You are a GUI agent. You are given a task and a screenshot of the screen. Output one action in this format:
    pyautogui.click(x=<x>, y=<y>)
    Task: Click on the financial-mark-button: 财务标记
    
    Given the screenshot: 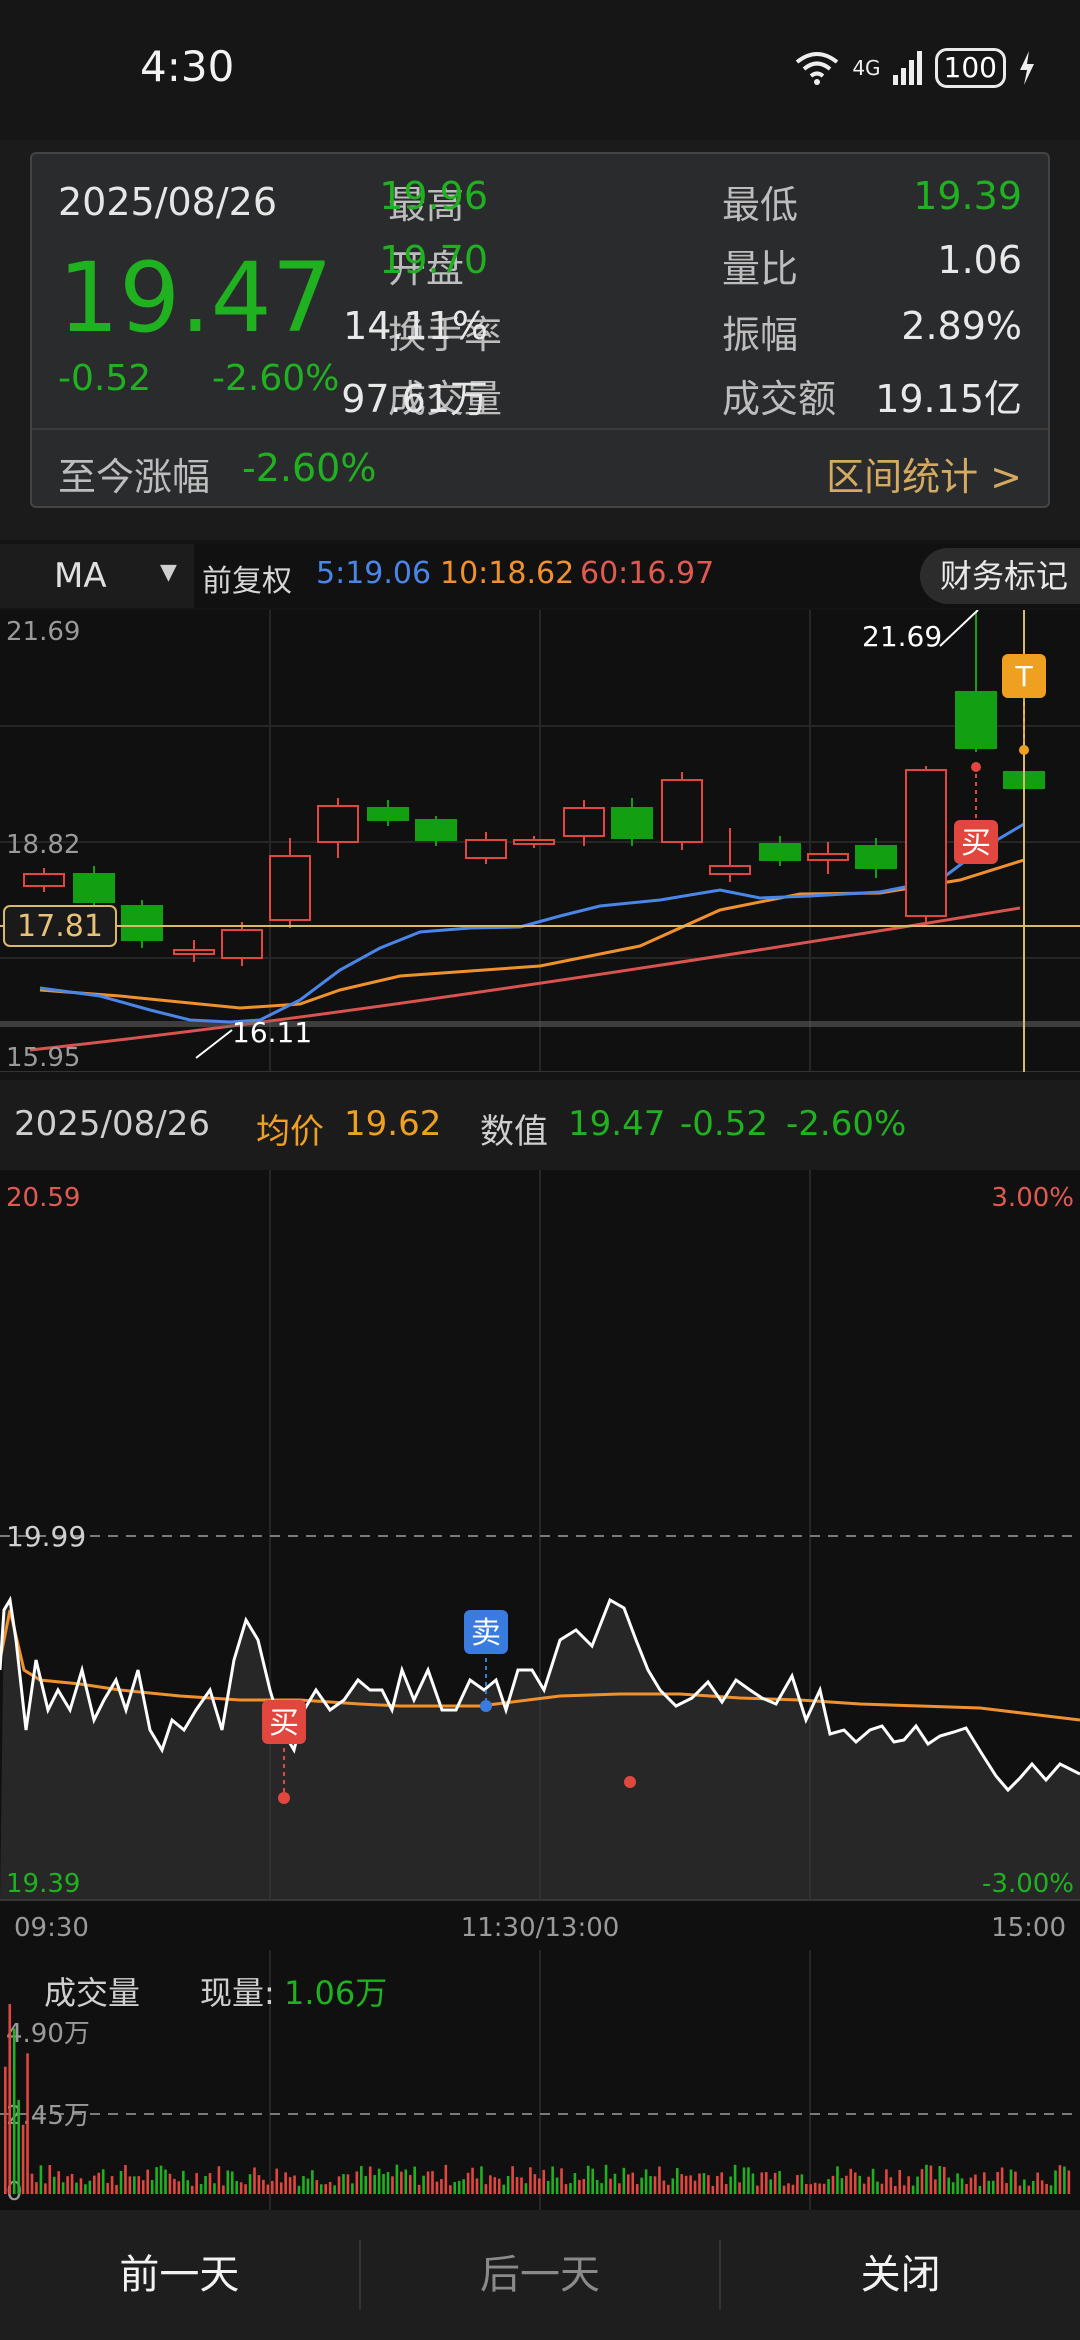 What is the action you would take?
    pyautogui.click(x=1000, y=576)
    